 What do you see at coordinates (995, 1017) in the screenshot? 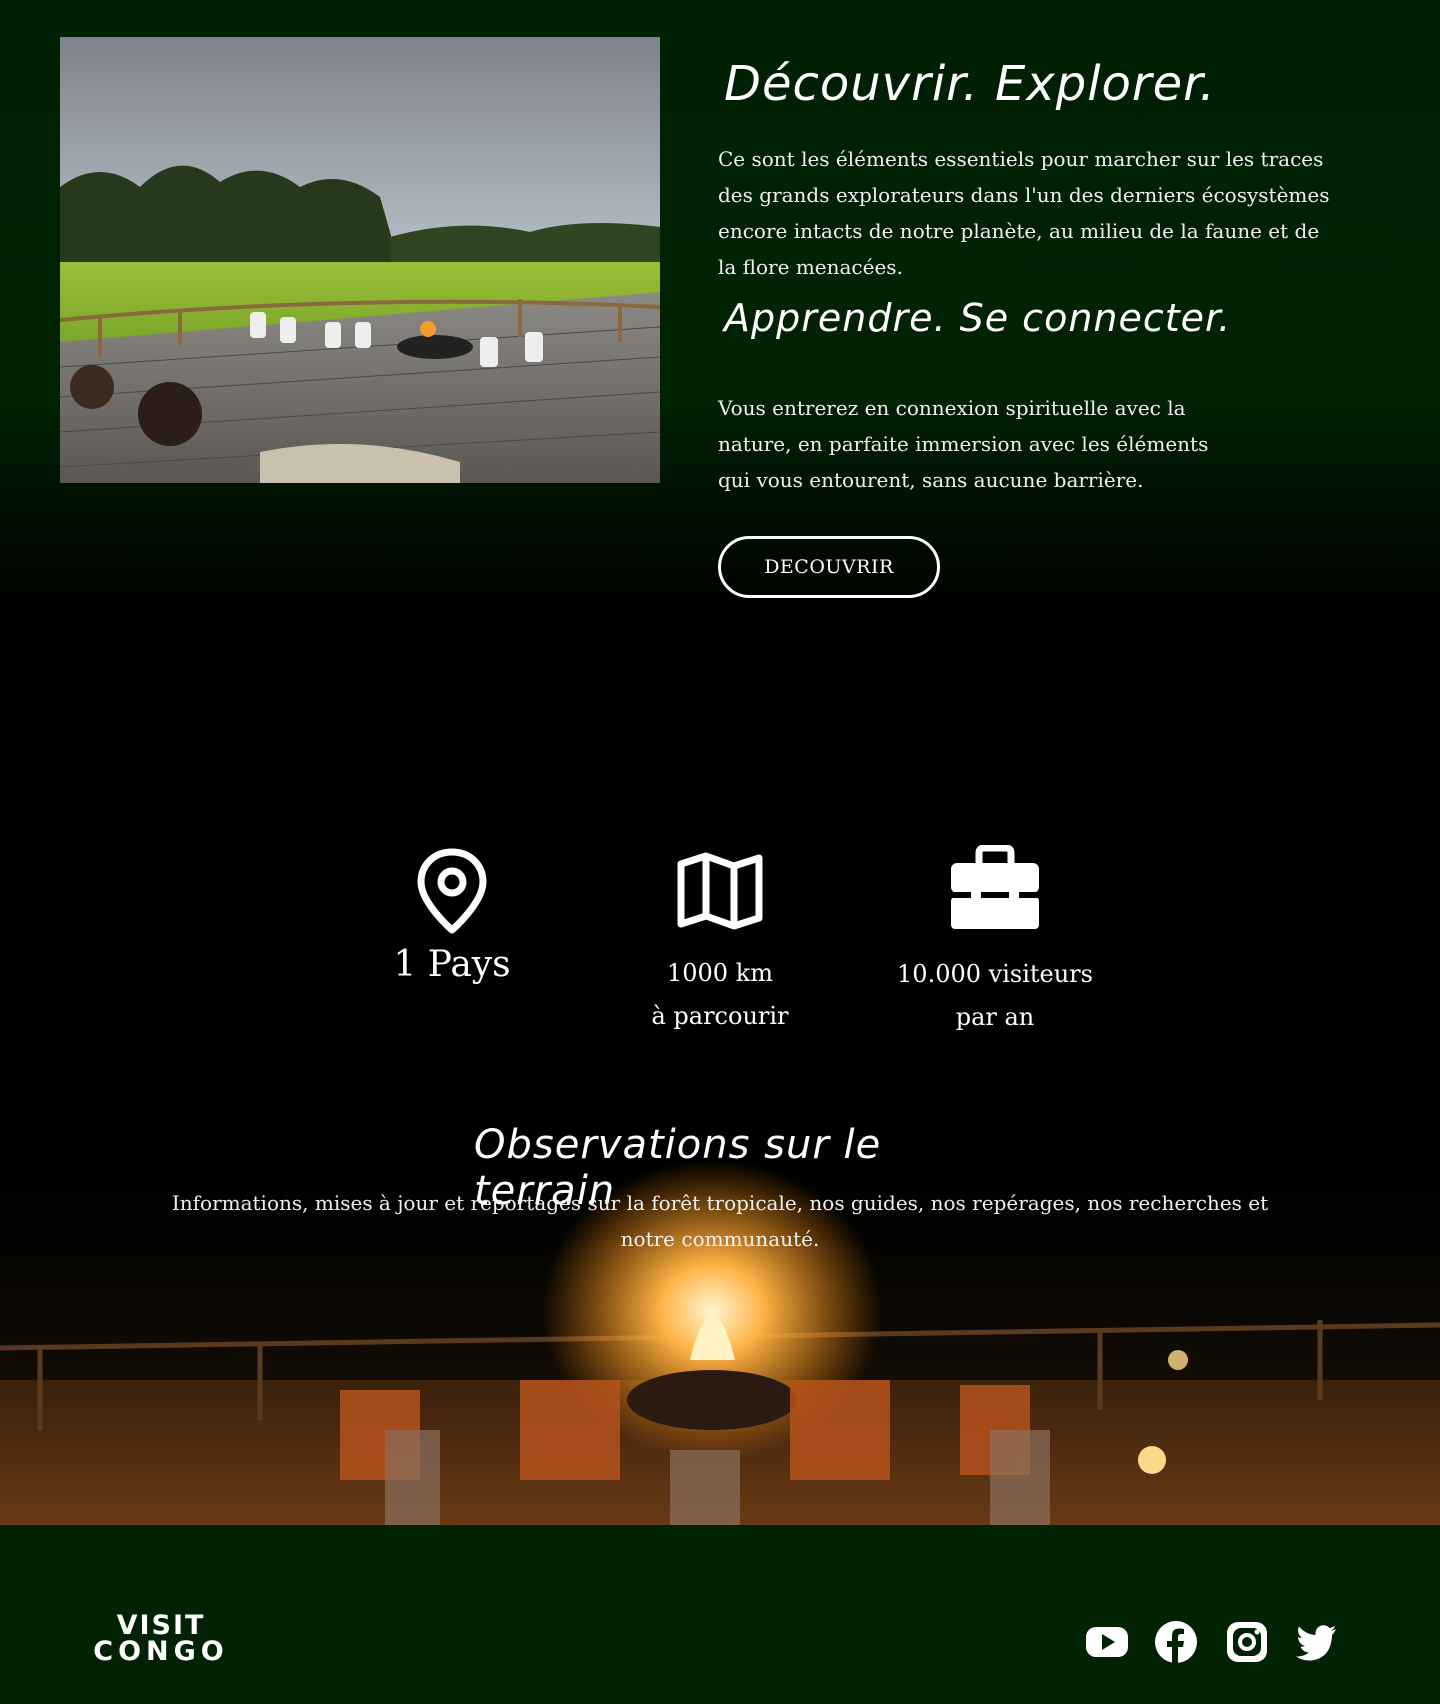
I see `stat-visitors-label: par an` at bounding box center [995, 1017].